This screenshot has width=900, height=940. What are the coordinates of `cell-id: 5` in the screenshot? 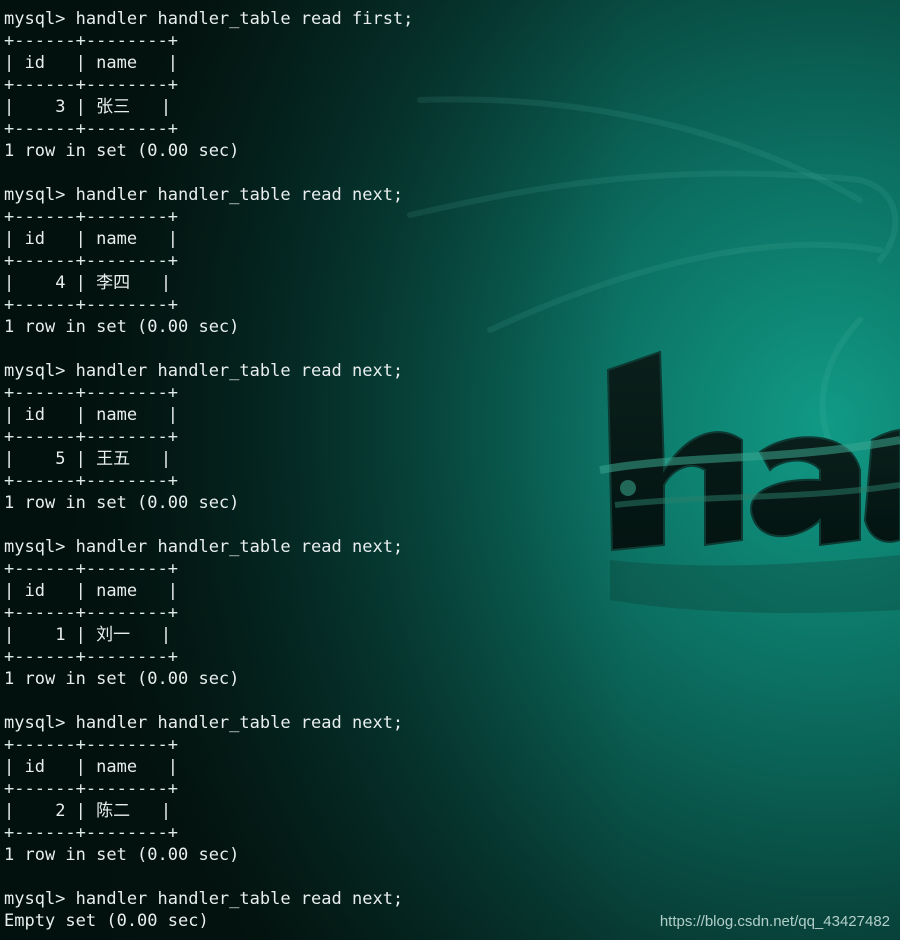 It's located at (60, 459).